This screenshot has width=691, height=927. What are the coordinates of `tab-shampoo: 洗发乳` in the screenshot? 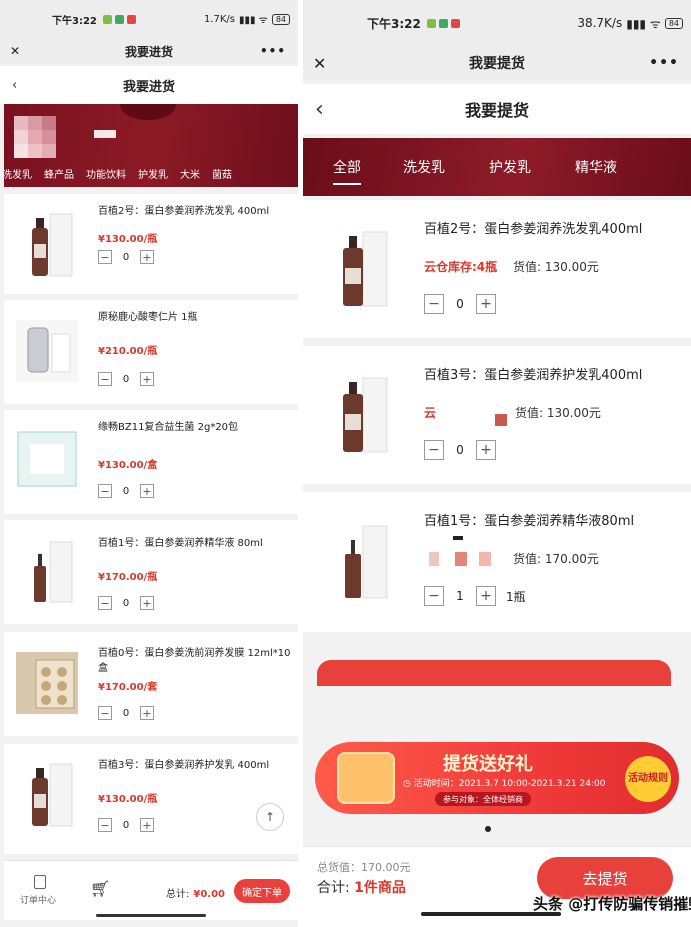 It's located at (424, 167).